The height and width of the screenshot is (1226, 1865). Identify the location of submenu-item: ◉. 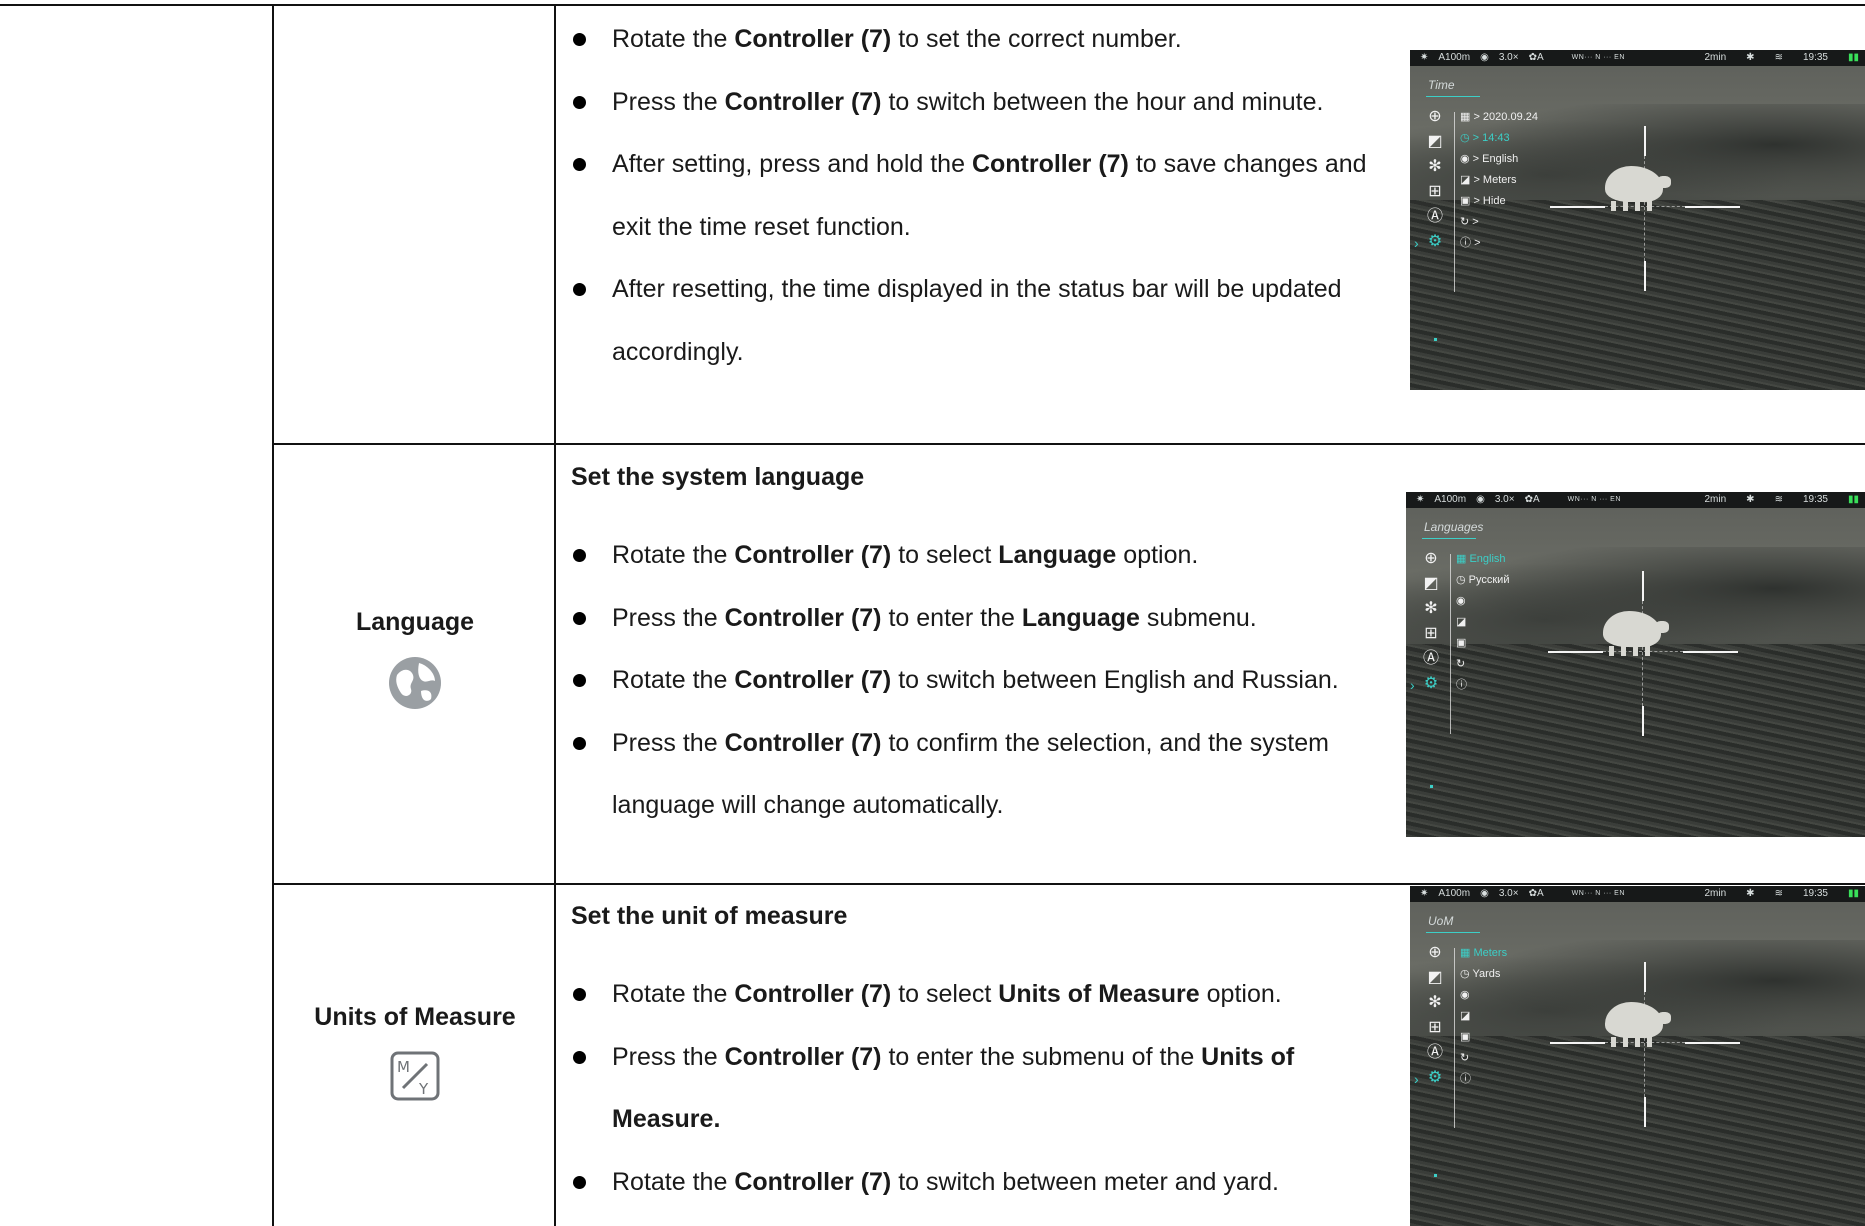
(1482, 601).